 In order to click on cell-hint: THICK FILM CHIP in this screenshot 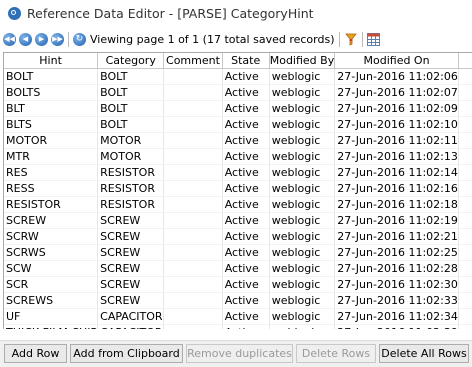, I will do `click(51, 326)`.